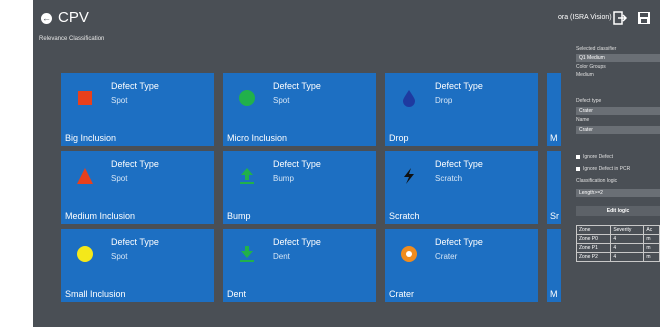 The width and height of the screenshot is (660, 327). Describe the element at coordinates (239, 216) in the screenshot. I see `tile-name: Bump` at that location.